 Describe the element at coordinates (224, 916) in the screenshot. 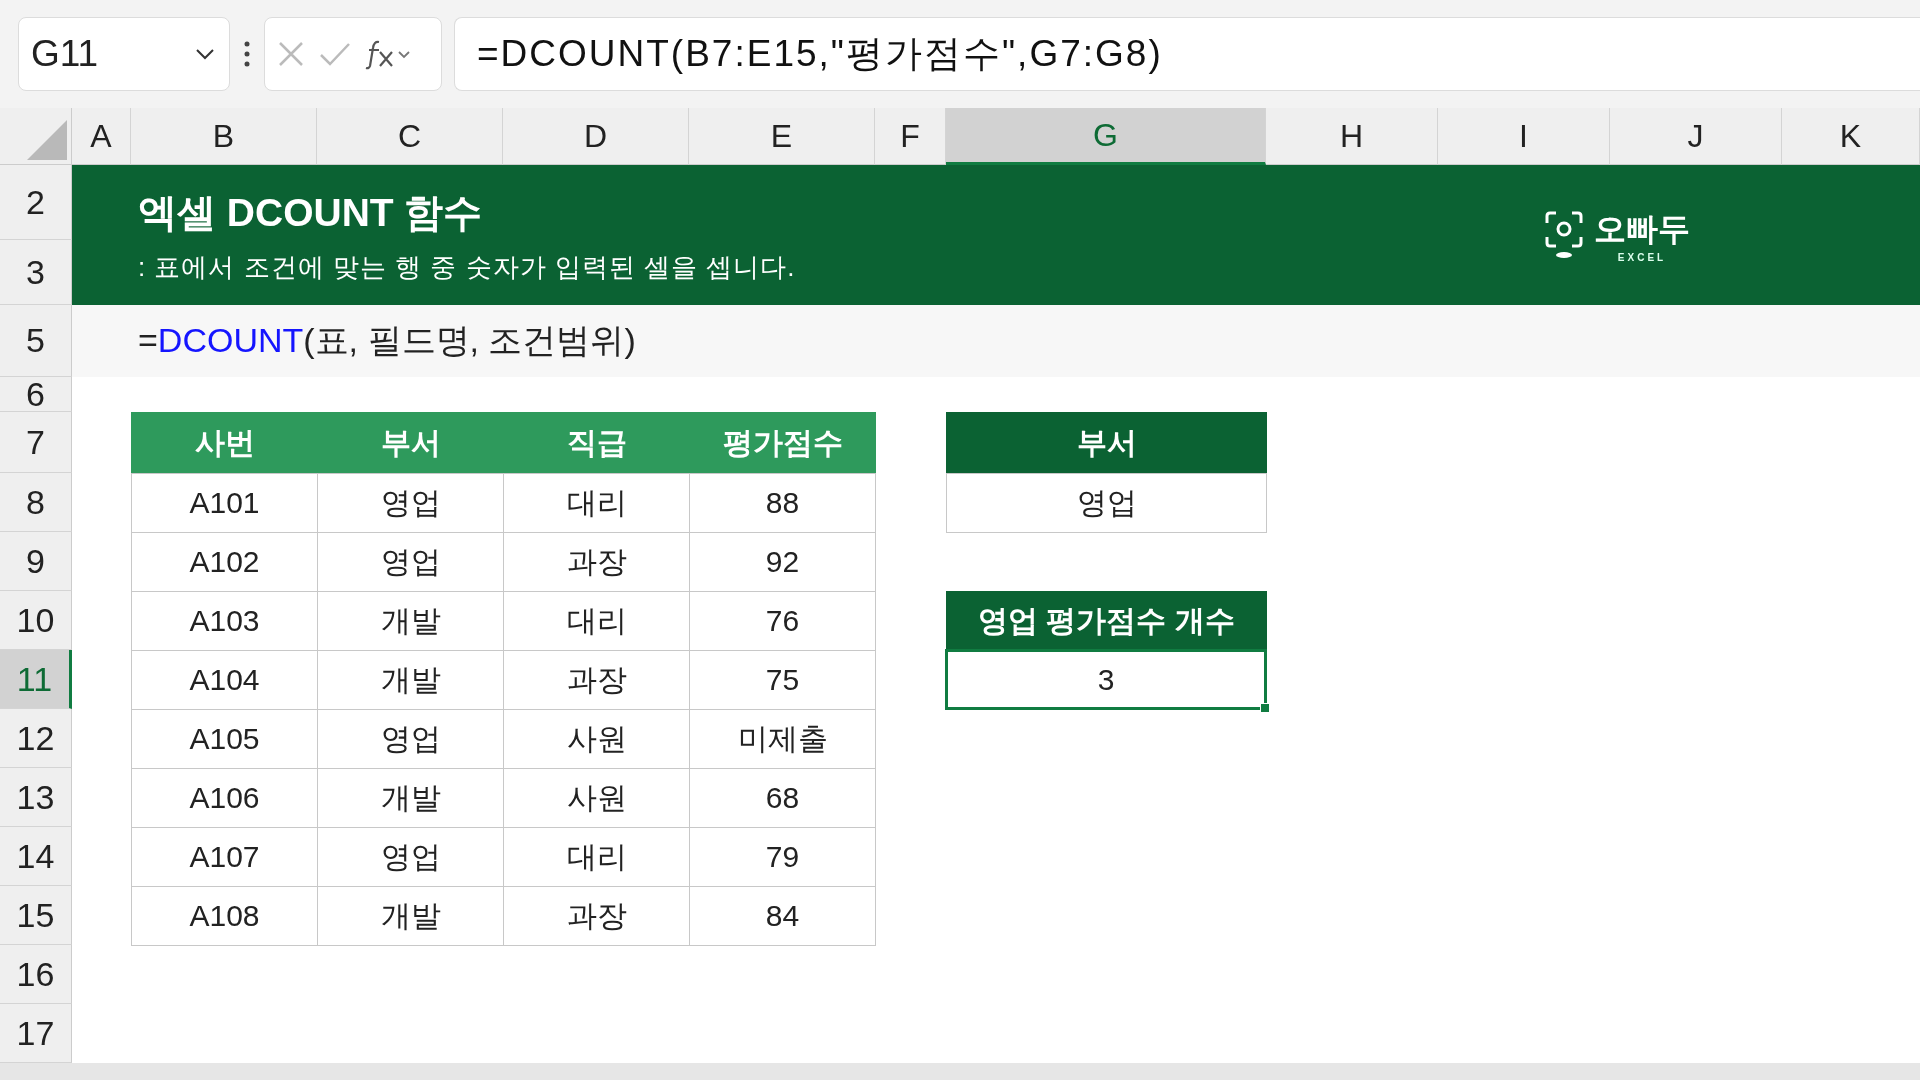

I see `table-cell: A108` at that location.